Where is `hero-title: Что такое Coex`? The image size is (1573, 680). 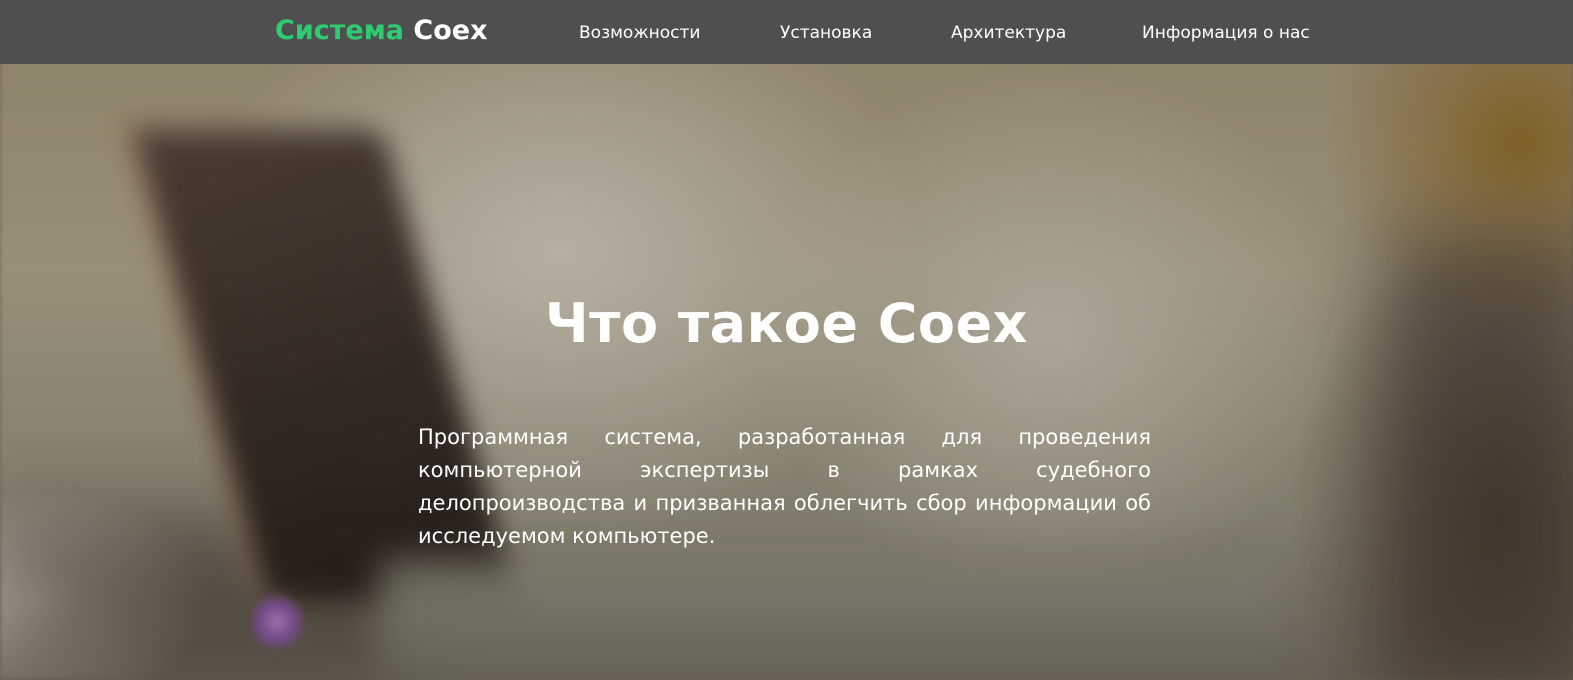
hero-title: Что такое Coex is located at coordinates (786, 323).